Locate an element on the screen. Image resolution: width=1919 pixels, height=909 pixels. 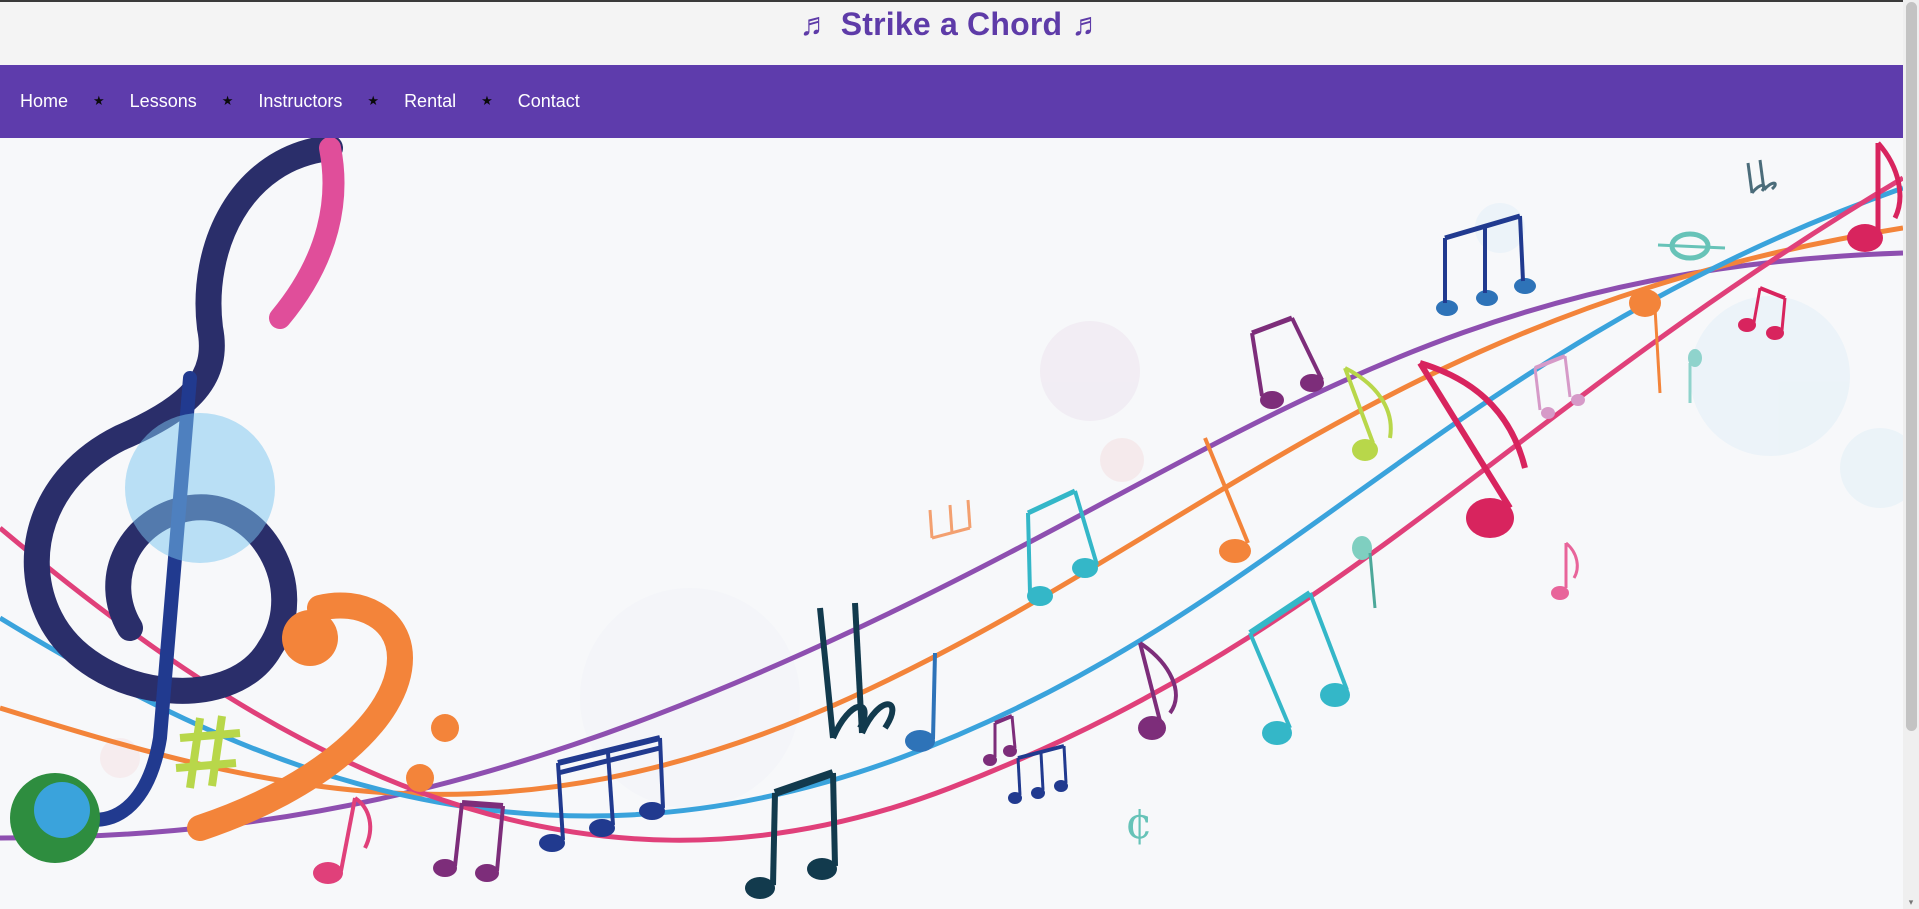
site-title: ♬ Strike a Chord ♬ is located at coordinates (951, 24).